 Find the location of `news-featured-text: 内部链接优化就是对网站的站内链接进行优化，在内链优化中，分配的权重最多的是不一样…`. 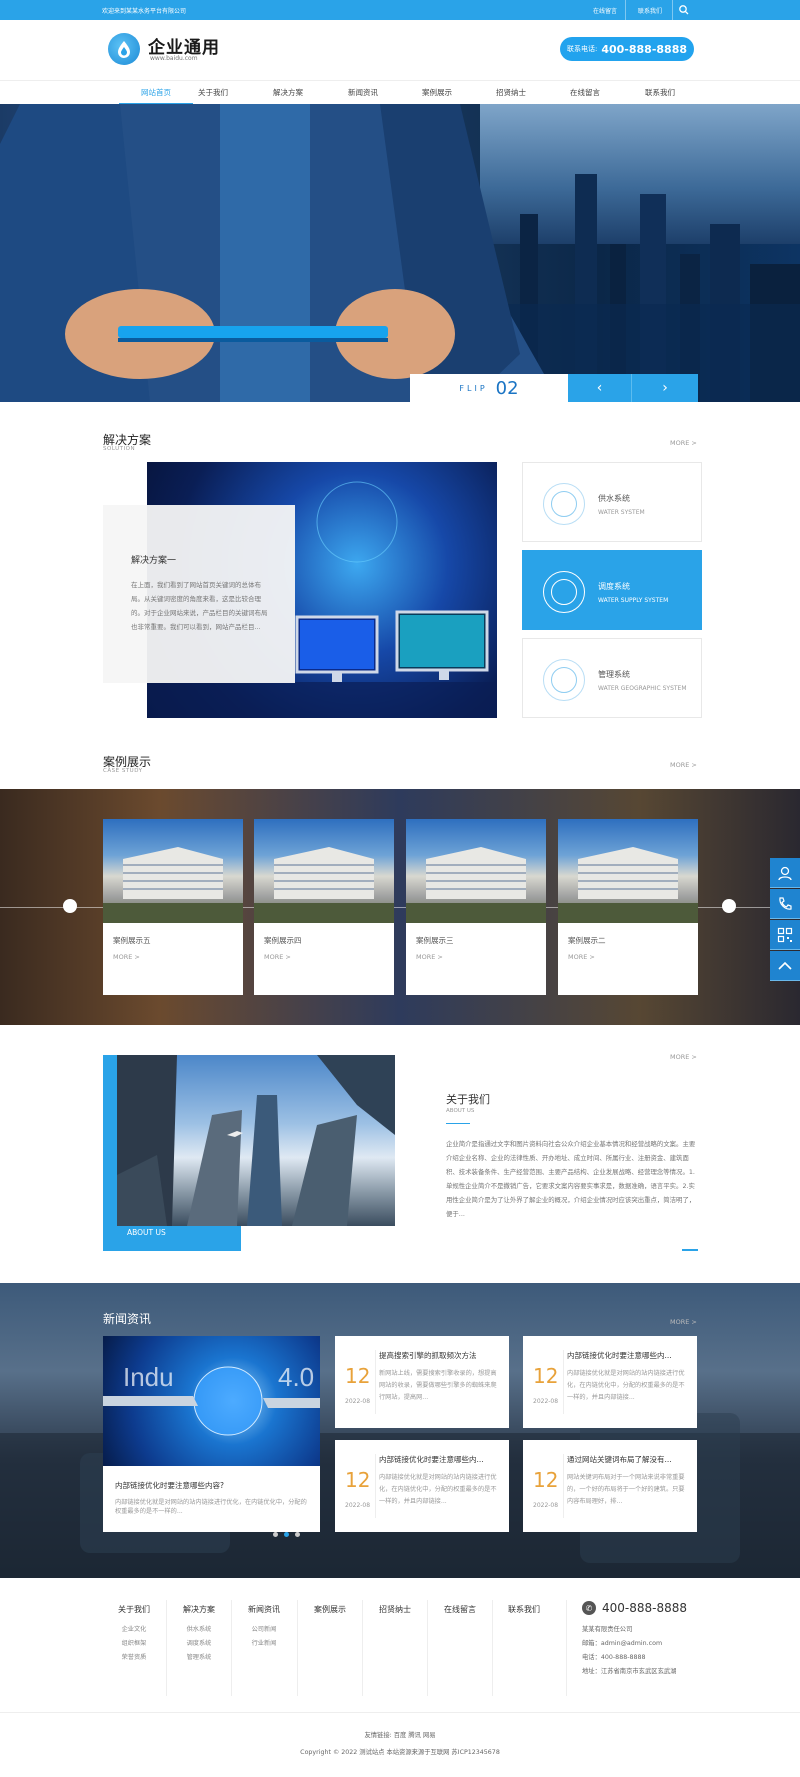

news-featured-text: 内部链接优化就是对网站的站内链接进行优化，在内链优化中，分配的权重最多的是不一样… is located at coordinates (211, 1507).